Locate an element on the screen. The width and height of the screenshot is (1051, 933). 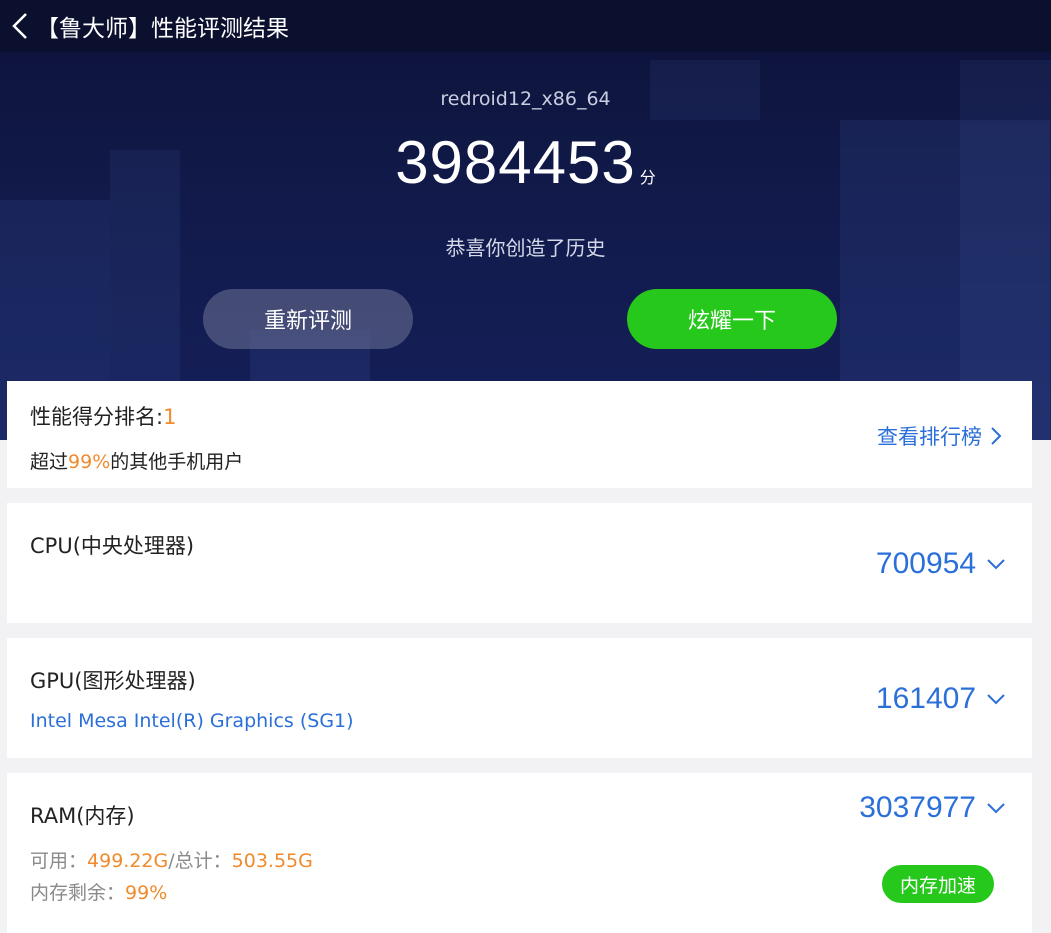
share-button: 炫耀一下 is located at coordinates (732, 319).